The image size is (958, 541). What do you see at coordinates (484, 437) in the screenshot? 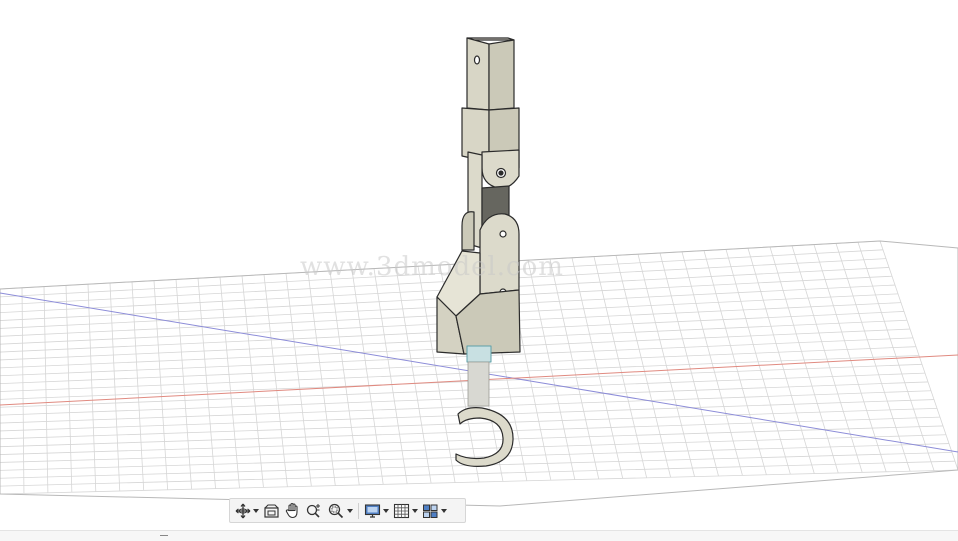
I see `hook-curve` at bounding box center [484, 437].